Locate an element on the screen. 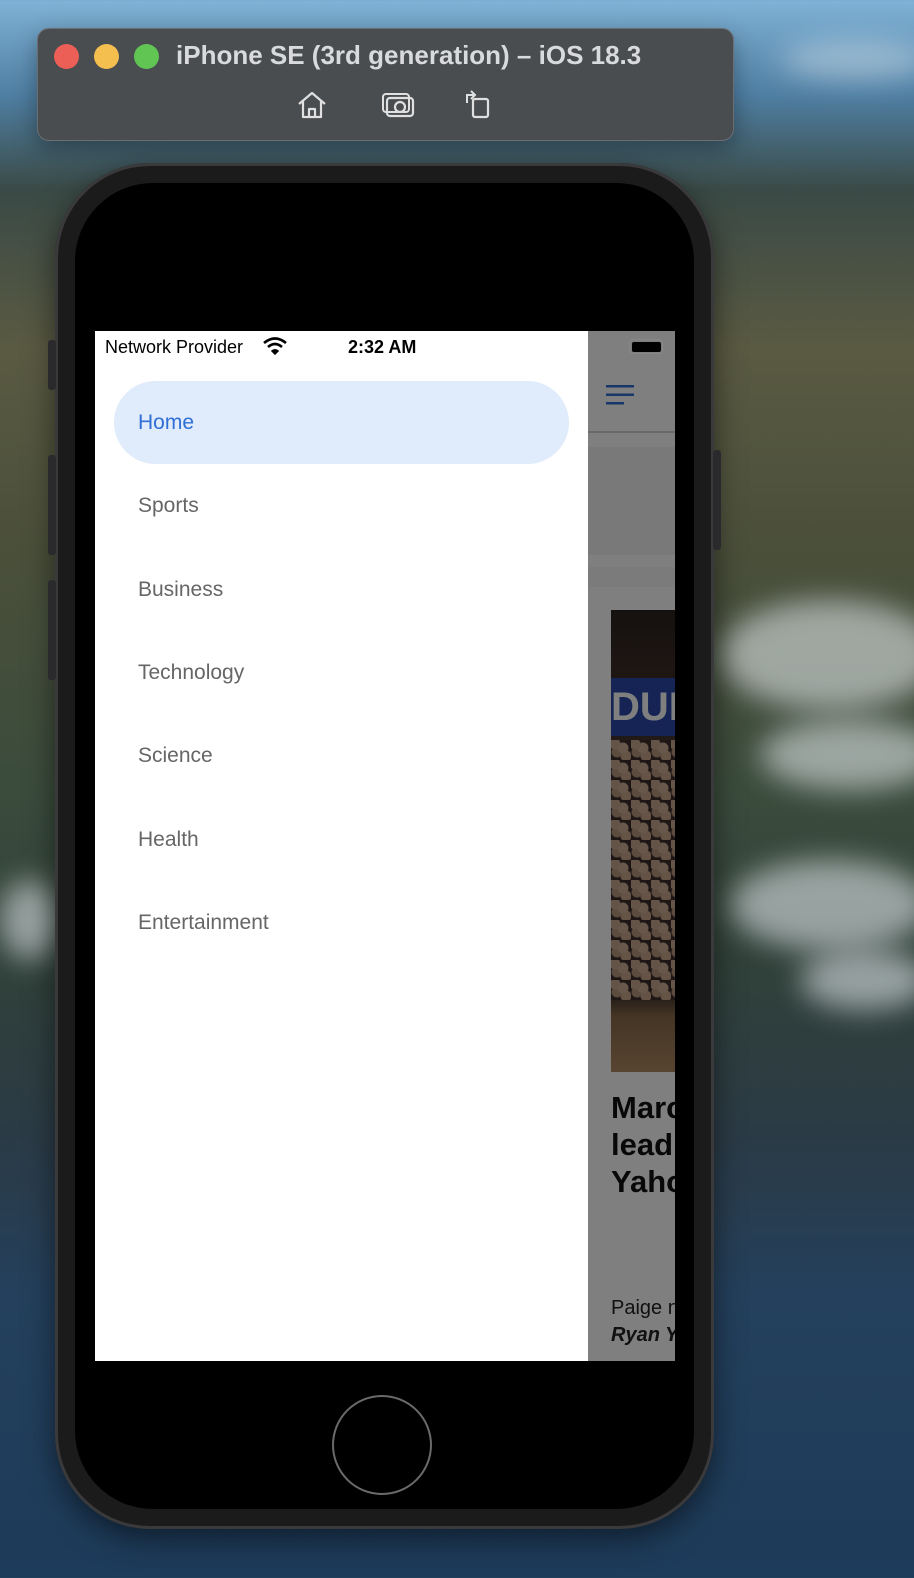  drawer-scrim is located at coordinates (631, 846).